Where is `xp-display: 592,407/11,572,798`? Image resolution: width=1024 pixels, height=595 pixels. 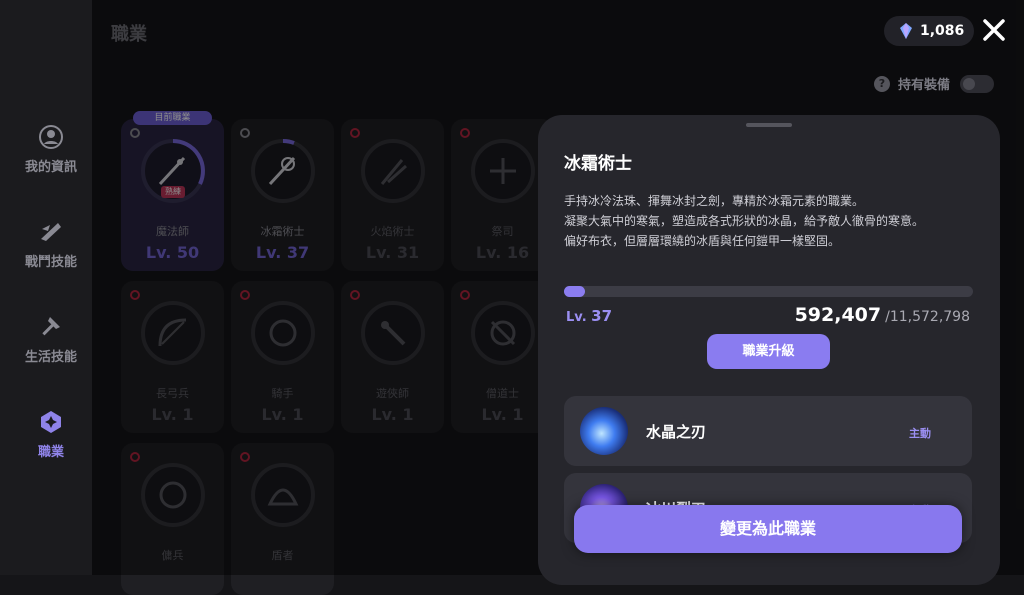 xp-display: 592,407/11,572,798 is located at coordinates (882, 315).